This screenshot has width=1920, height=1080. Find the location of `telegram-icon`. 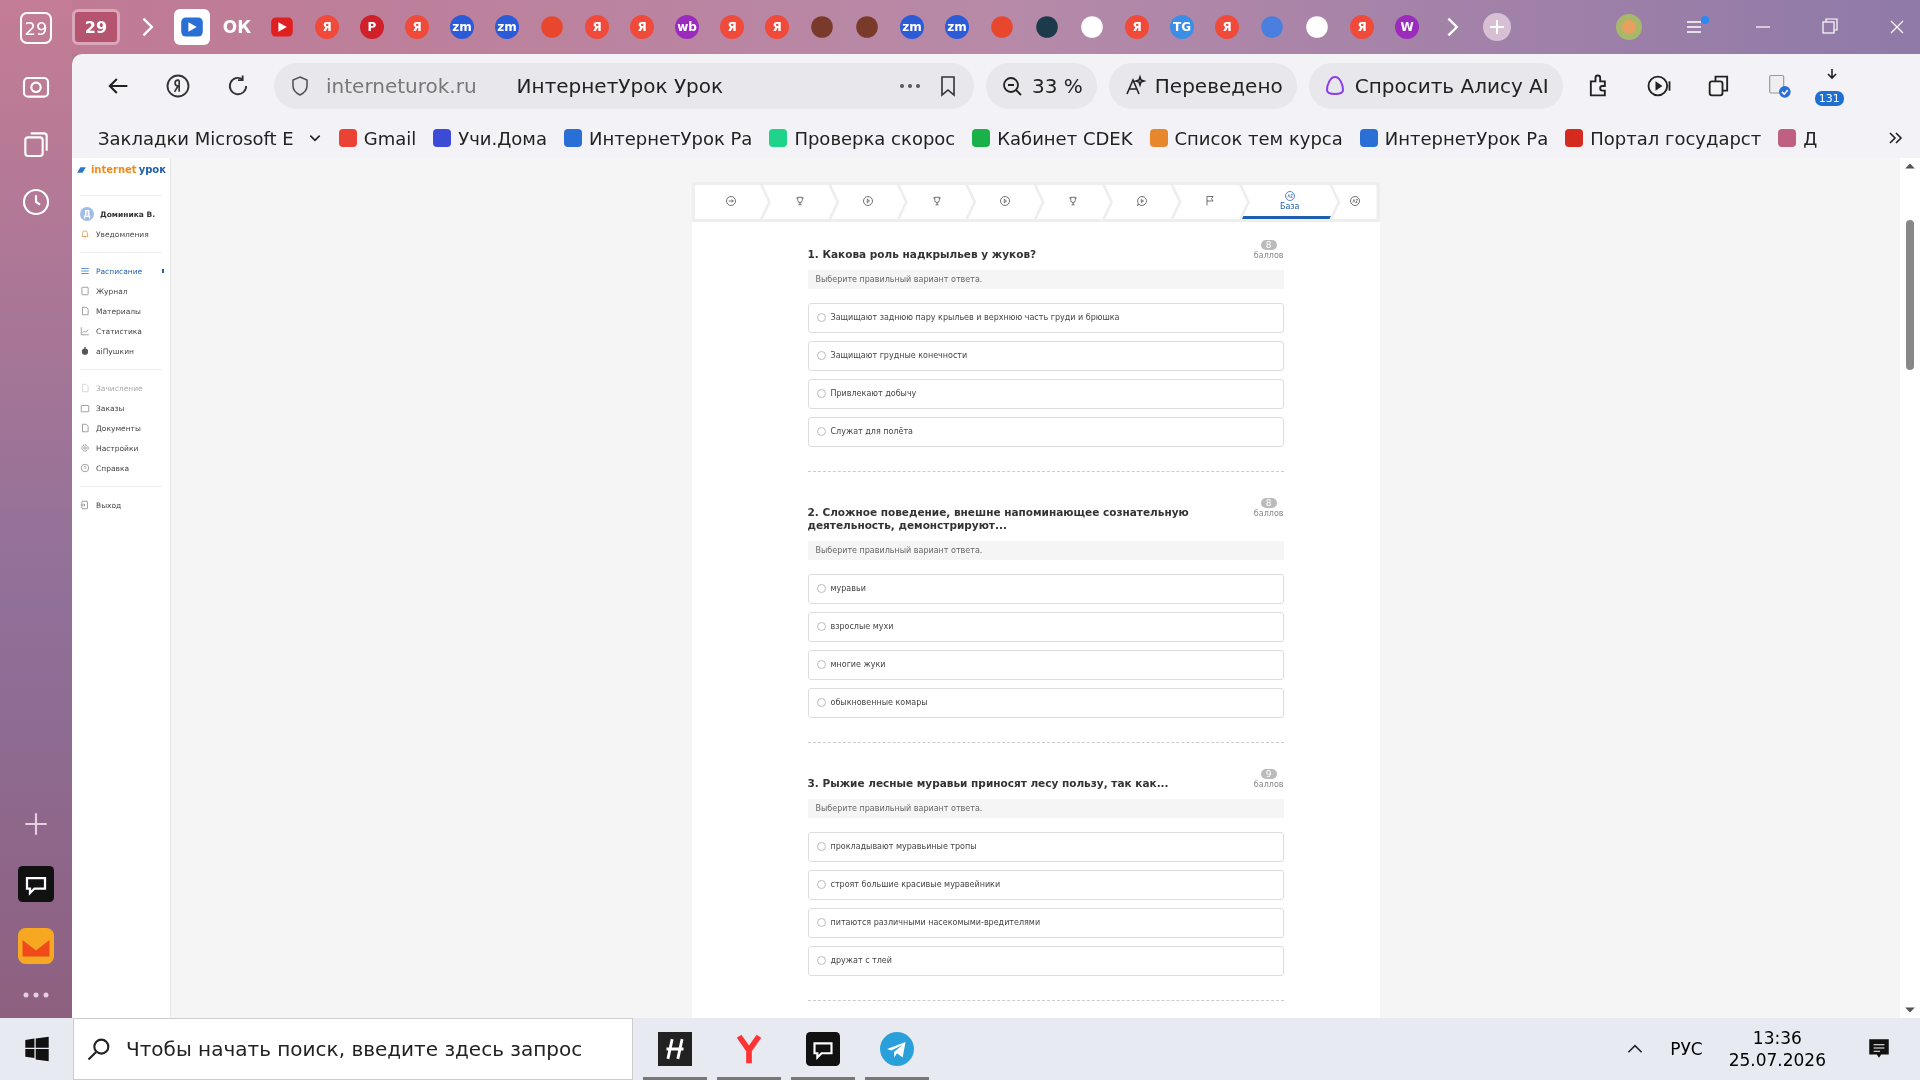

telegram-icon is located at coordinates (897, 1049).